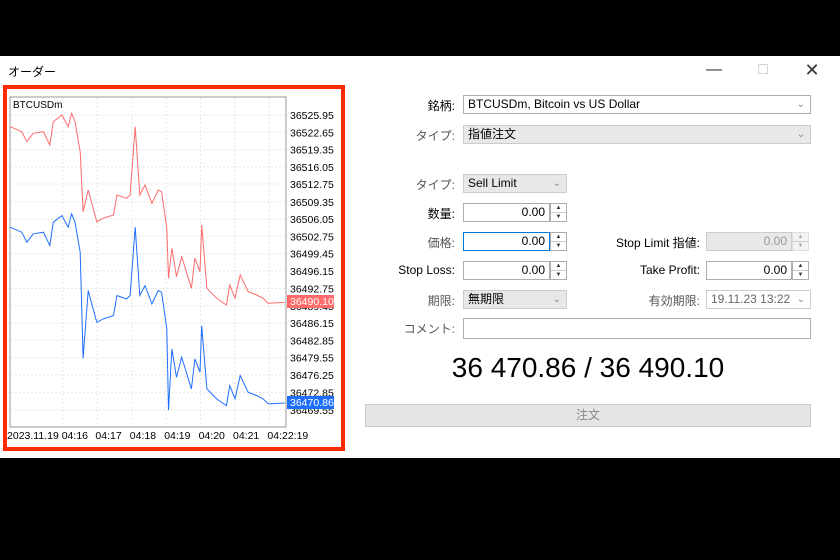 Image resolution: width=840 pixels, height=560 pixels. What do you see at coordinates (246, 436) in the screenshot?
I see `x-tick-label: 04:21` at bounding box center [246, 436].